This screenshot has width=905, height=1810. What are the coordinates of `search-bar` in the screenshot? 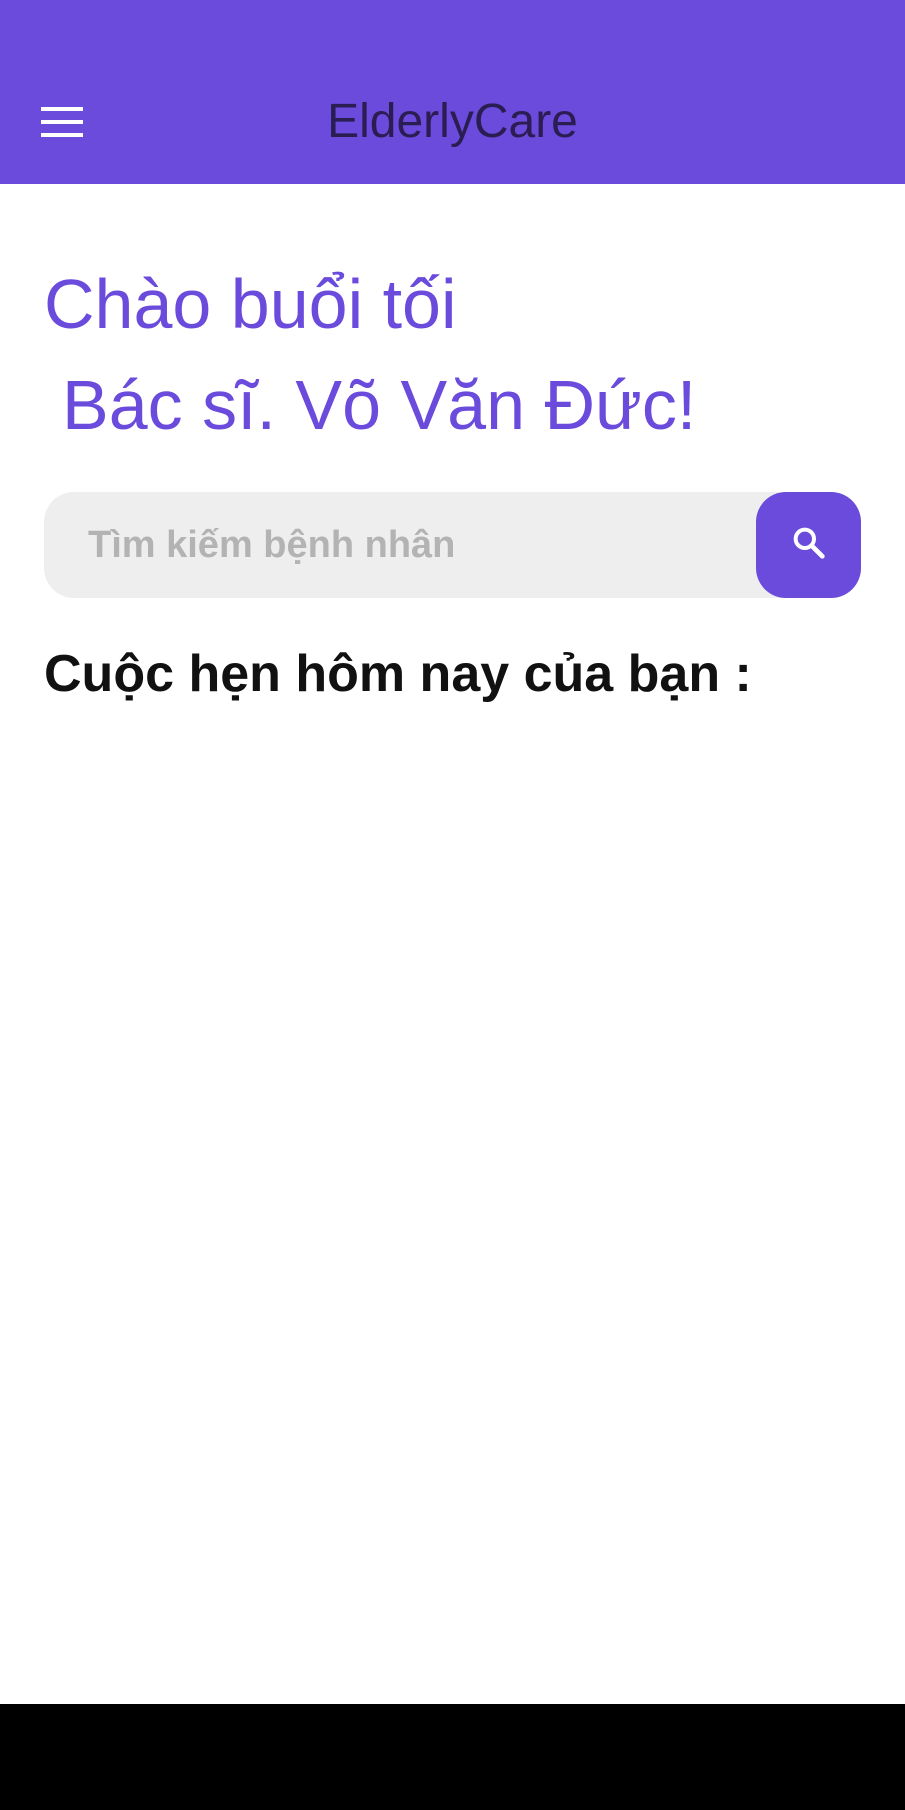 It's located at (452, 545).